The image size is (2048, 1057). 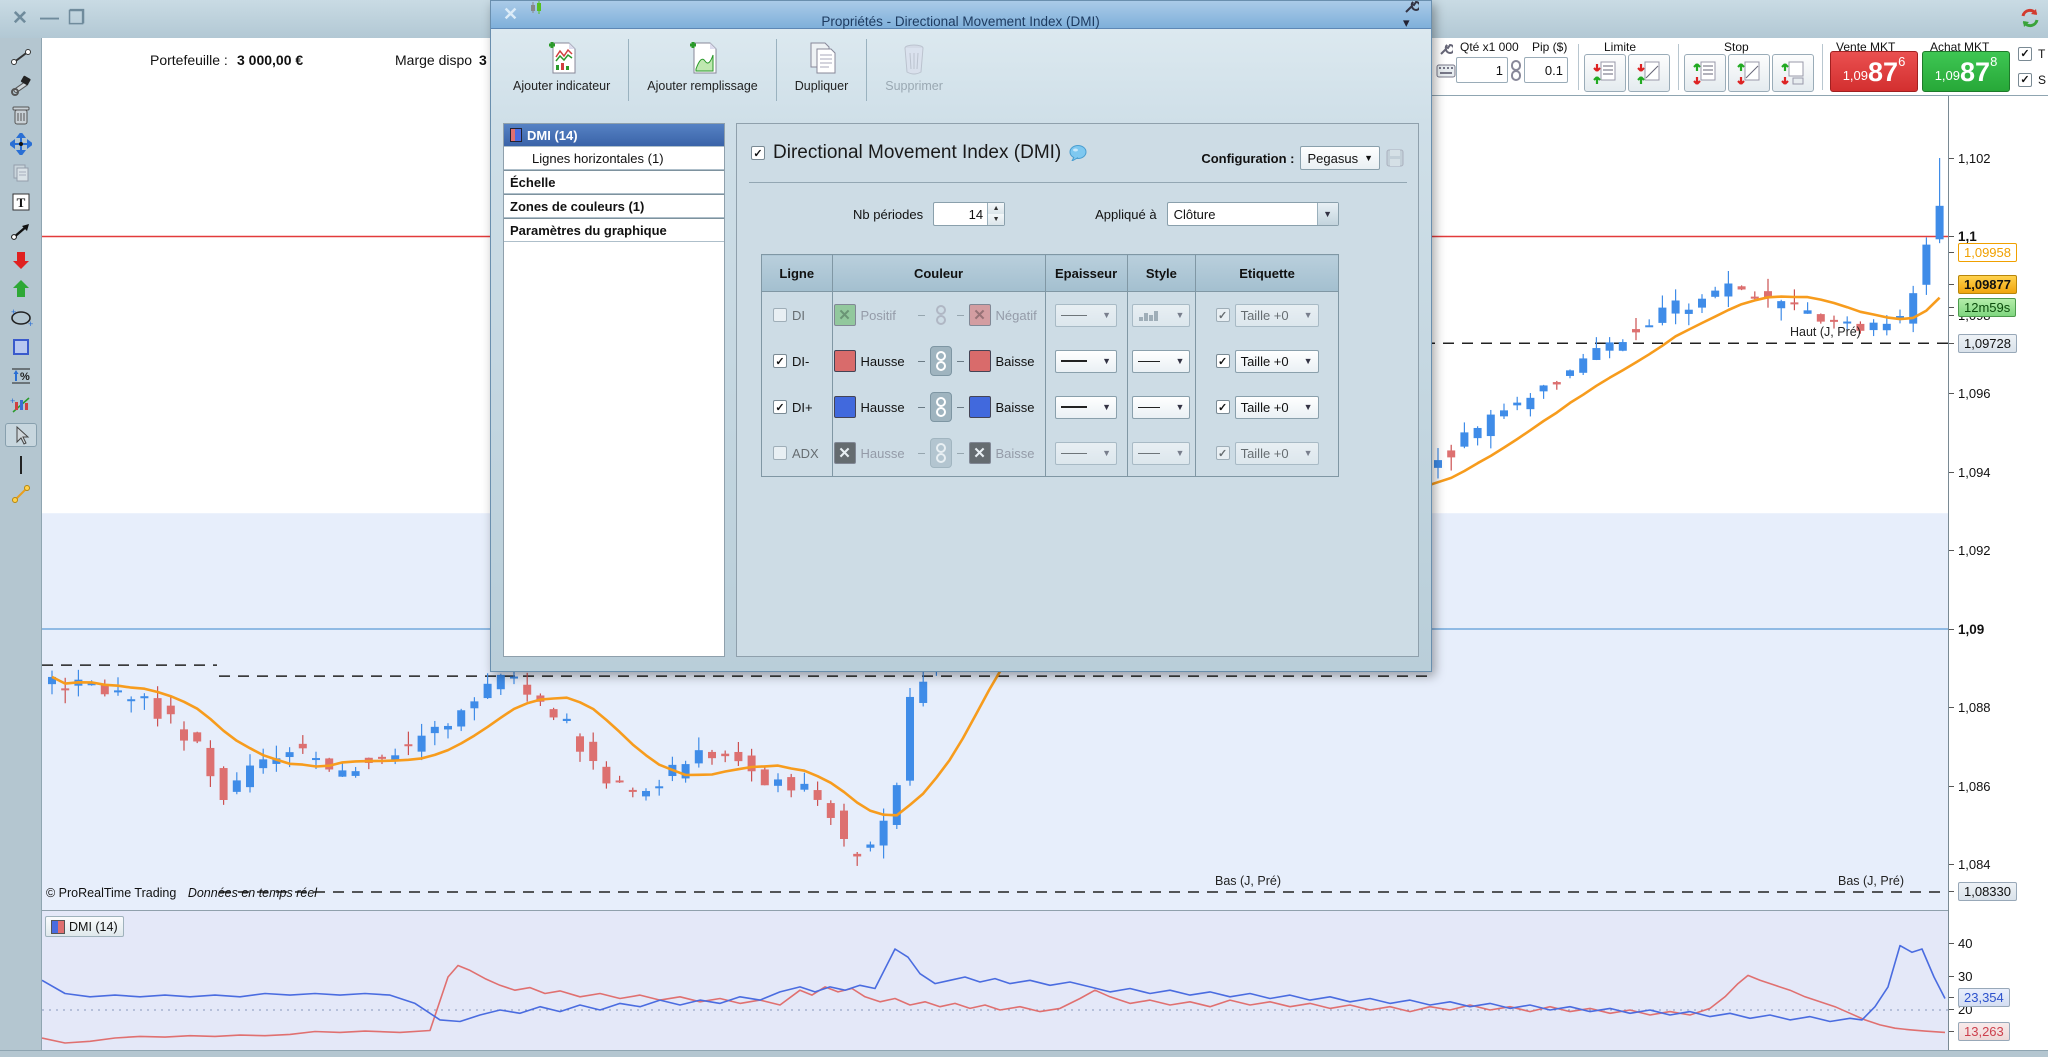 I want to click on portfolio-label: Portefeuille :, so click(x=189, y=60).